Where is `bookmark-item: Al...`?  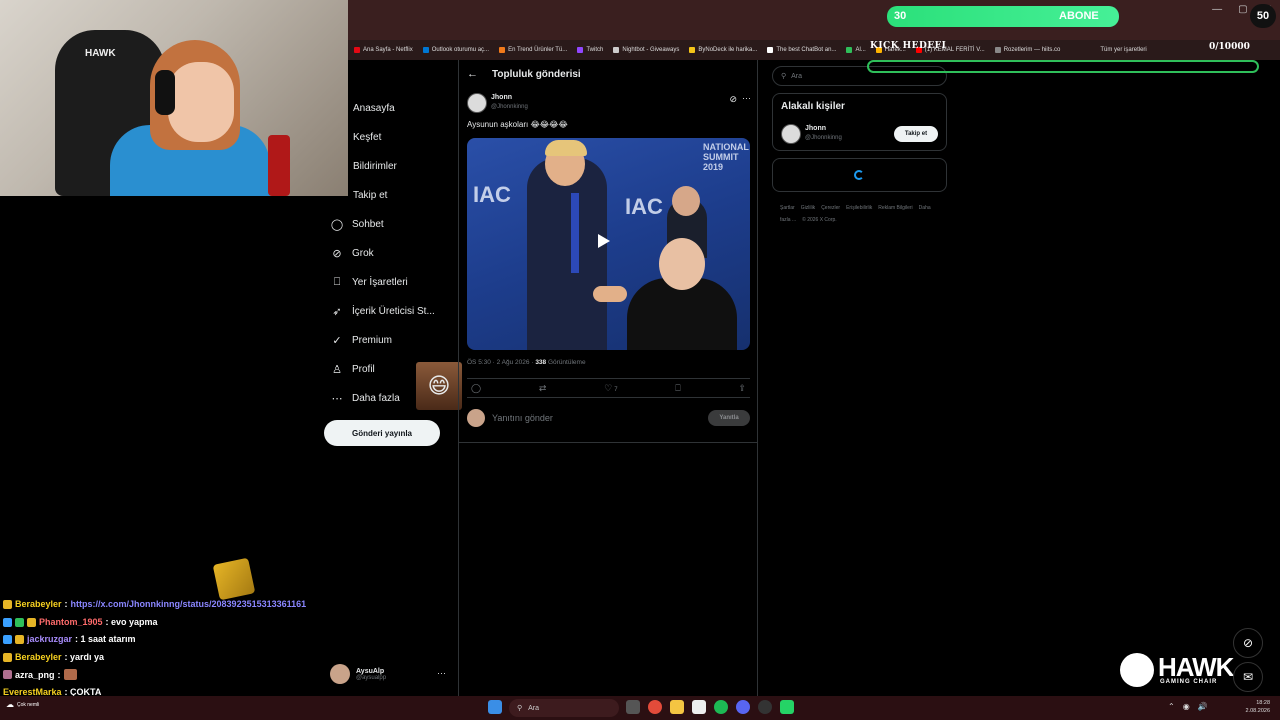 bookmark-item: Al... is located at coordinates (856, 50).